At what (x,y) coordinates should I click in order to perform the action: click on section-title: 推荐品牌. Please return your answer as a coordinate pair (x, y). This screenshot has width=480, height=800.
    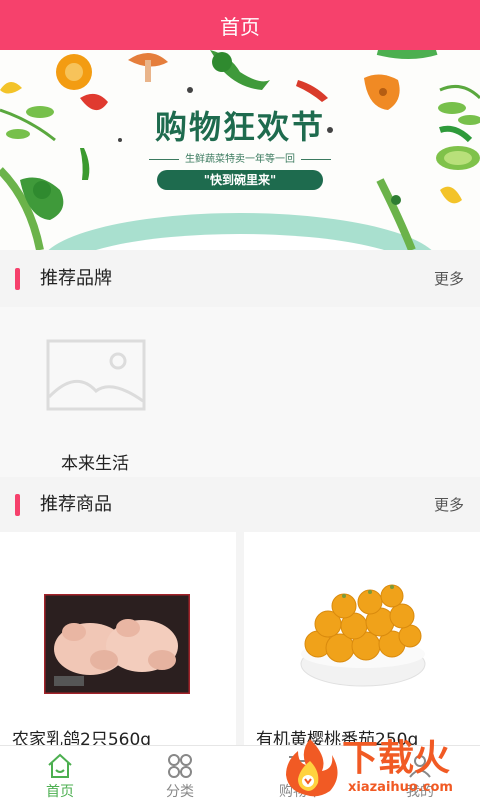
    Looking at the image, I should click on (76, 278).